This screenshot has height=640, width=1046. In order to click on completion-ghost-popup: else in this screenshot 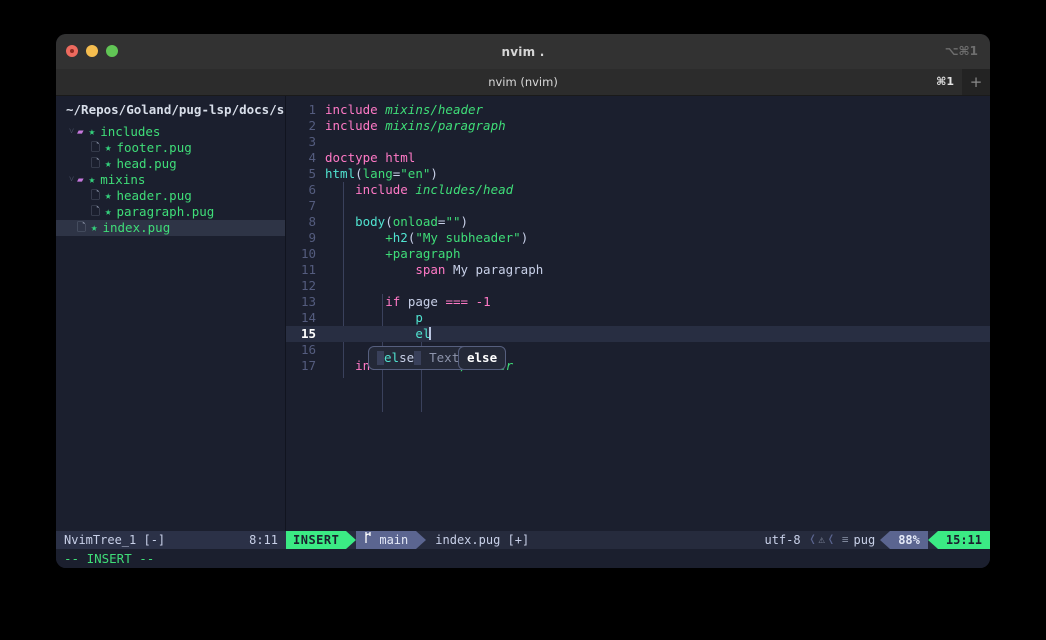, I will do `click(482, 358)`.